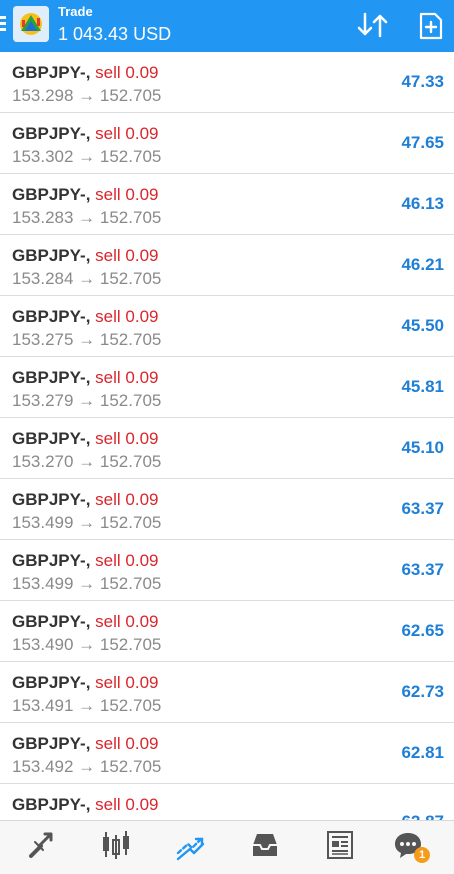 Image resolution: width=454 pixels, height=874 pixels. Describe the element at coordinates (87, 339) in the screenshot. I see `position-prices: 153.275 → 152.705` at that location.